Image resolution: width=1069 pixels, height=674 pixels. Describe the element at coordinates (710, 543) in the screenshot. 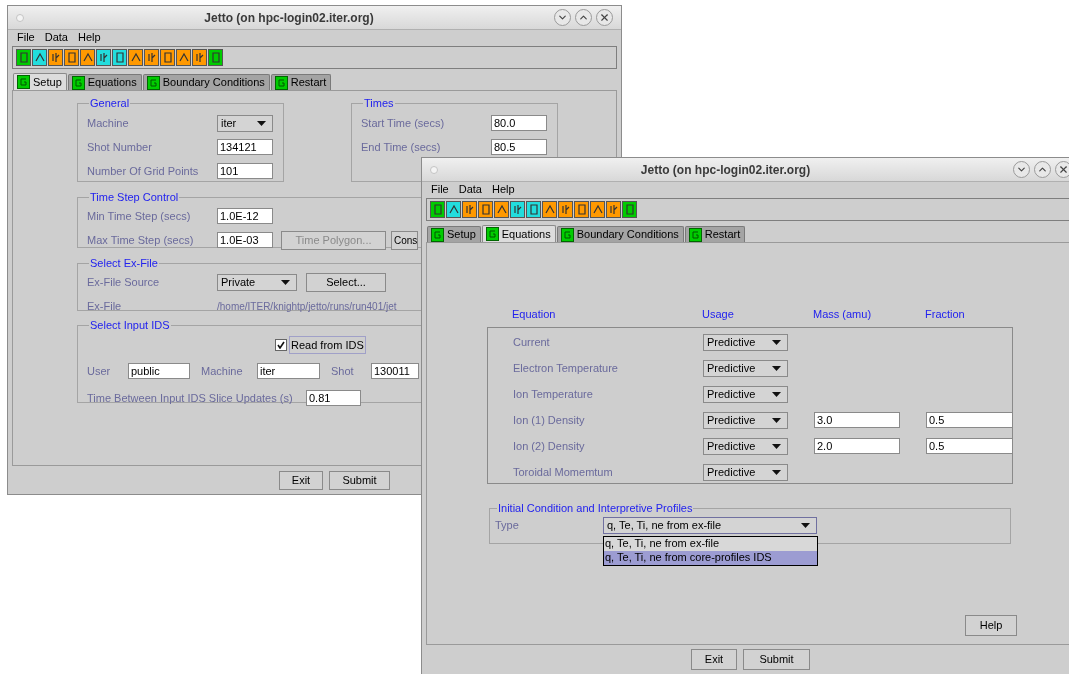

I see `dropdown-option: q, Te, Ti, ne from ex-file` at that location.